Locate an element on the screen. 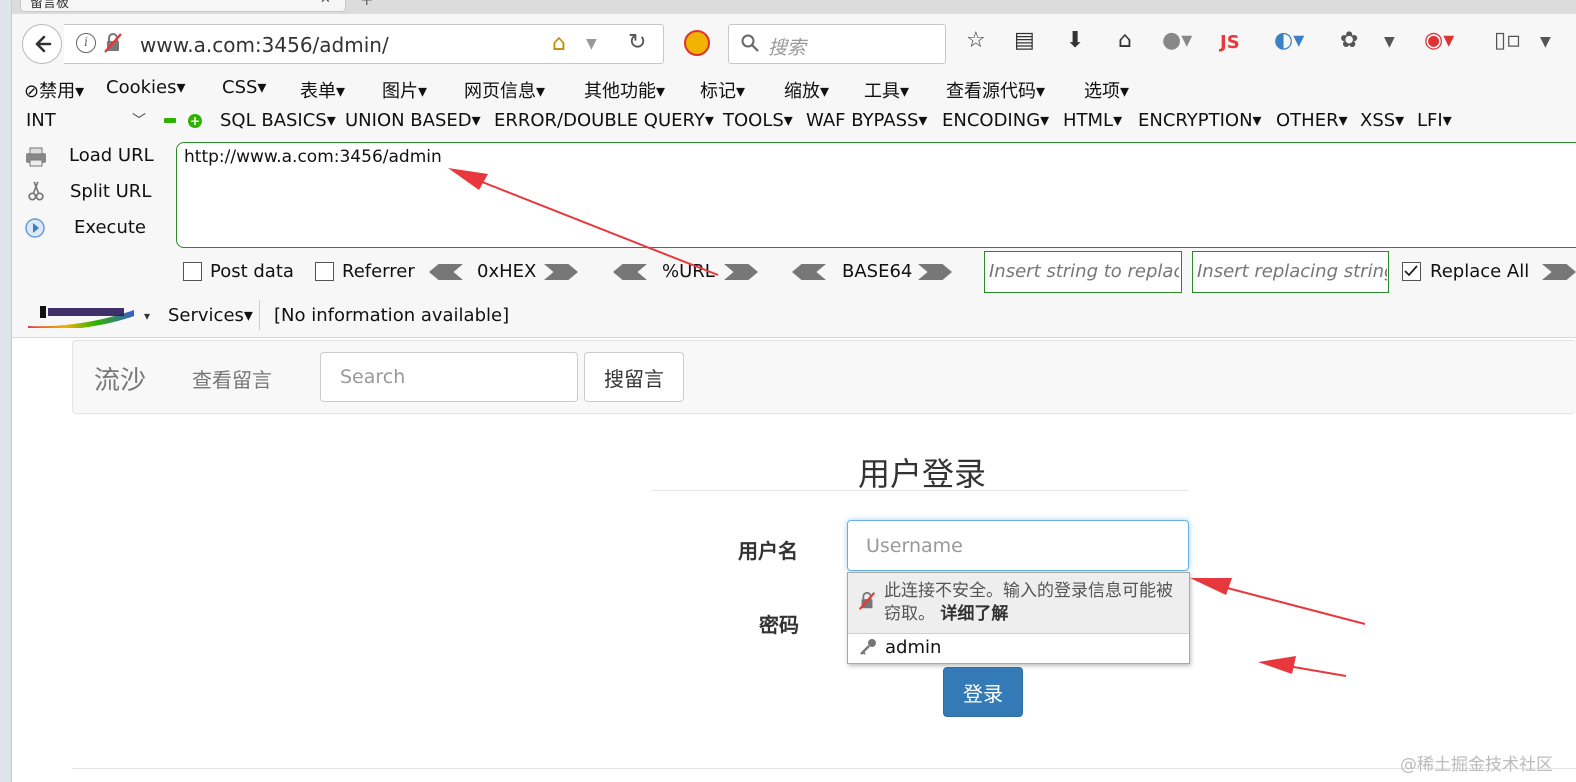 Image resolution: width=1576 pixels, height=782 pixels. referrer-checkbox is located at coordinates (324, 271).